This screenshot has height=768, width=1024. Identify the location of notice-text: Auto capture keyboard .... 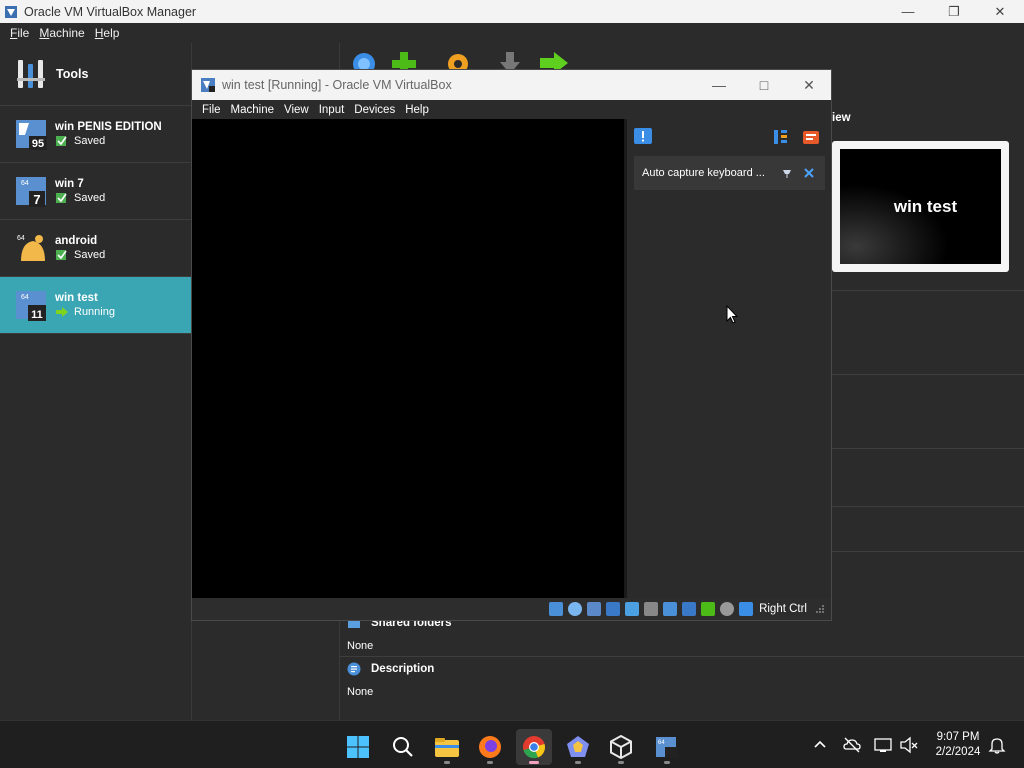
(703, 173).